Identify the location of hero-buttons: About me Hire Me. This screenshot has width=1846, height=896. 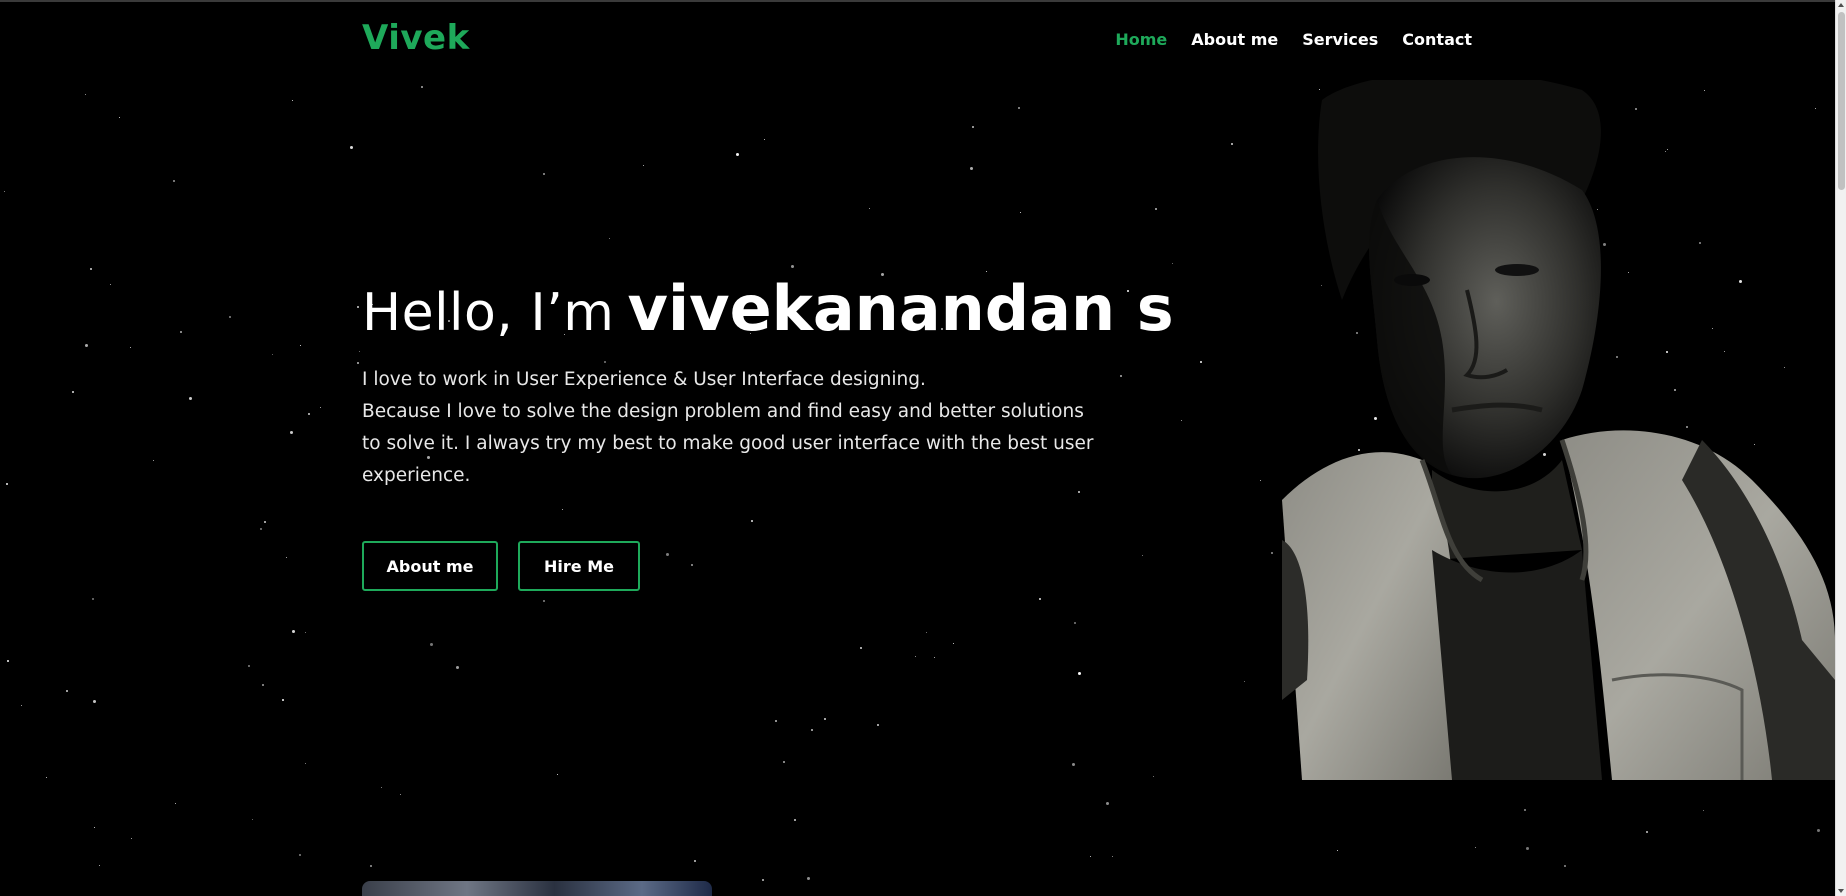
(501, 566).